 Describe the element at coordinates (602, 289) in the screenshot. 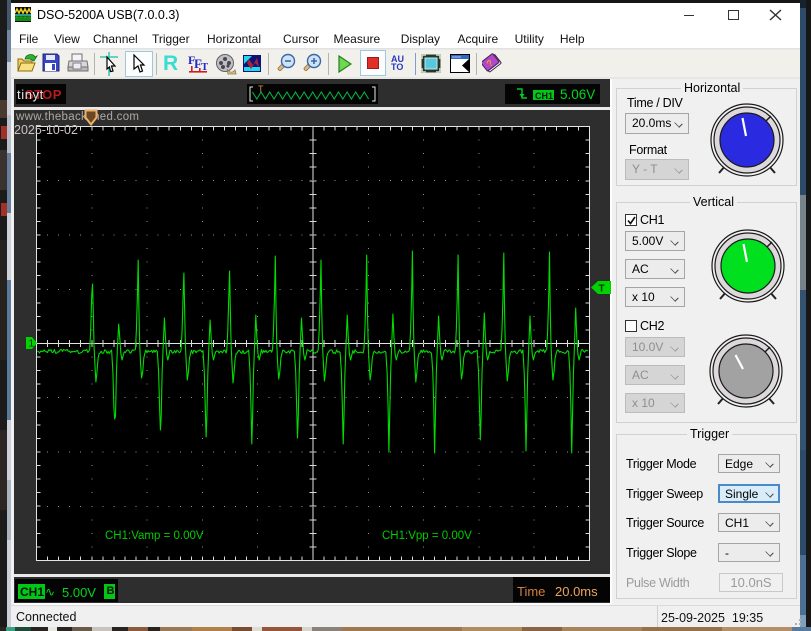

I see `svg-text: T` at that location.